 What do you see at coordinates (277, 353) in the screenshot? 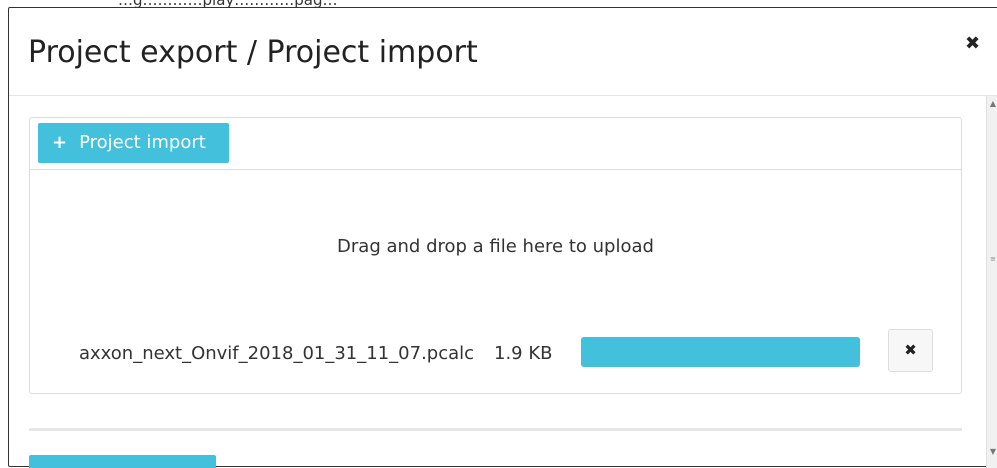
I see `uploaded-file-name: axxon_next_Onvif_2018_01_31_11_07.pcalc` at bounding box center [277, 353].